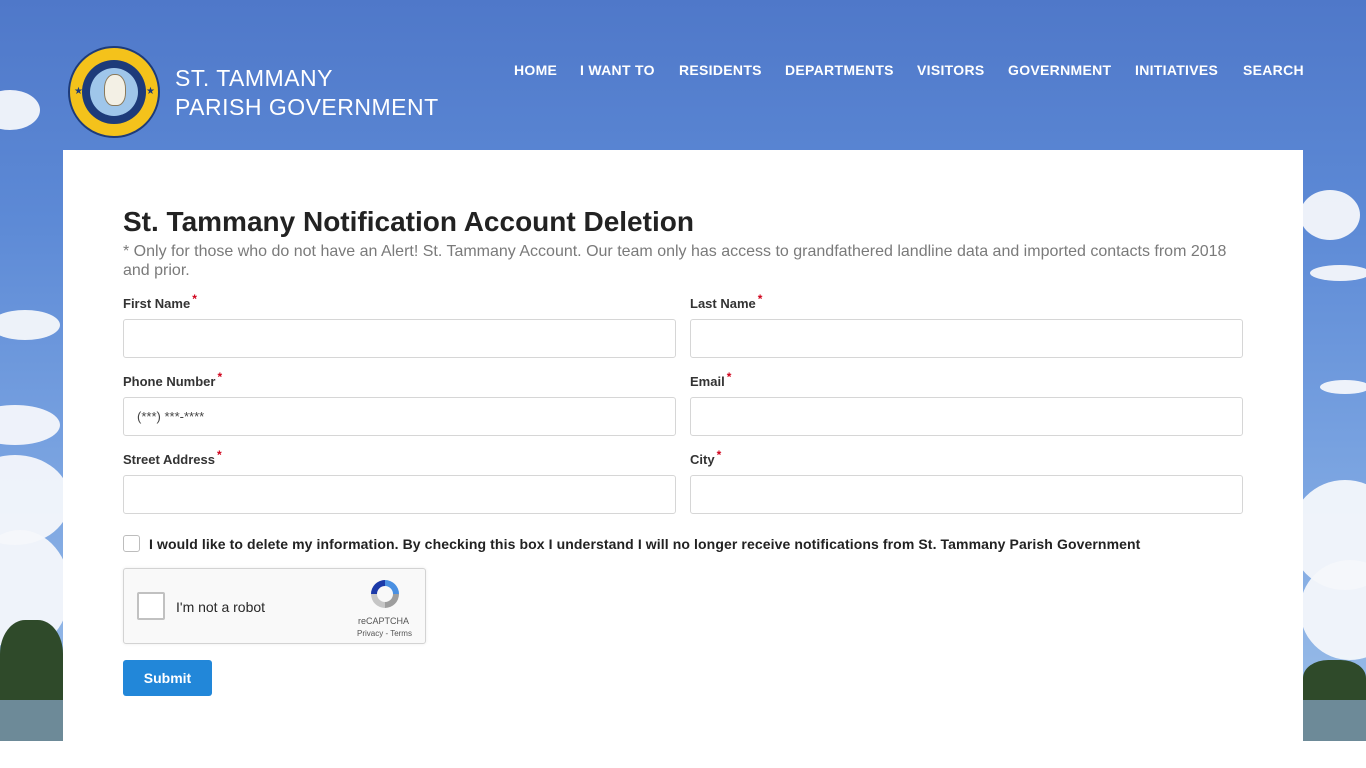 The image size is (1366, 768). I want to click on nav-search: SEARCH, so click(1273, 70).